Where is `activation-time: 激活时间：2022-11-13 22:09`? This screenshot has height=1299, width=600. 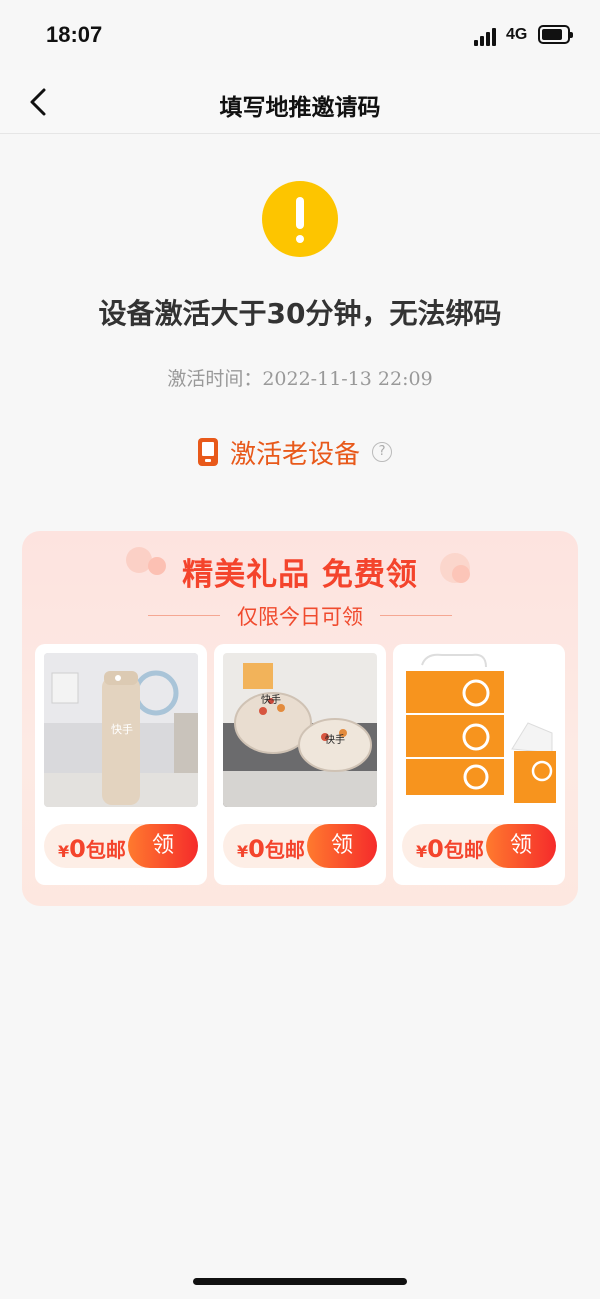
activation-time: 激活时间：2022-11-13 22:09 is located at coordinates (300, 377).